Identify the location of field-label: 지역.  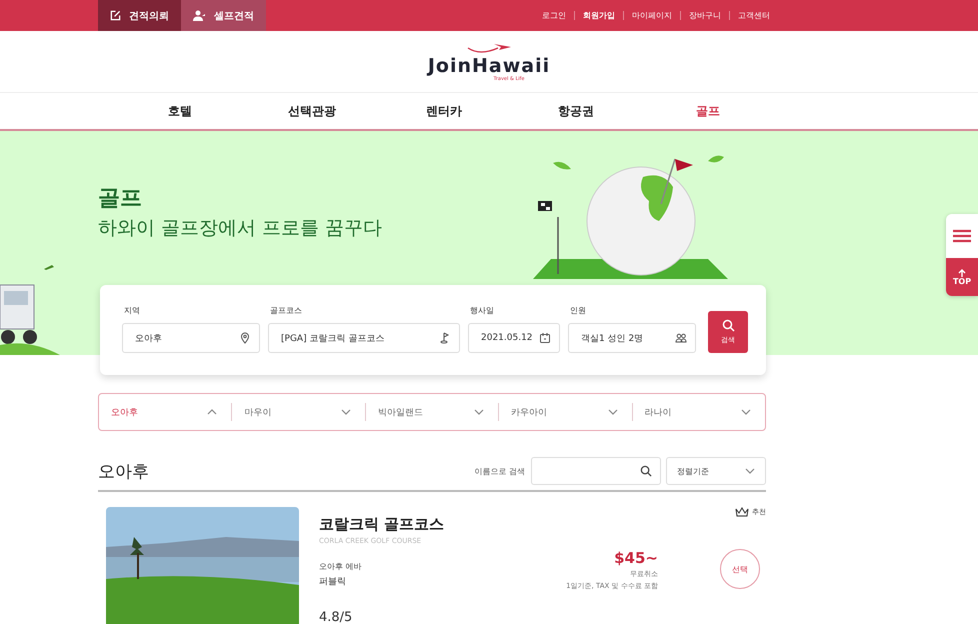
(132, 310).